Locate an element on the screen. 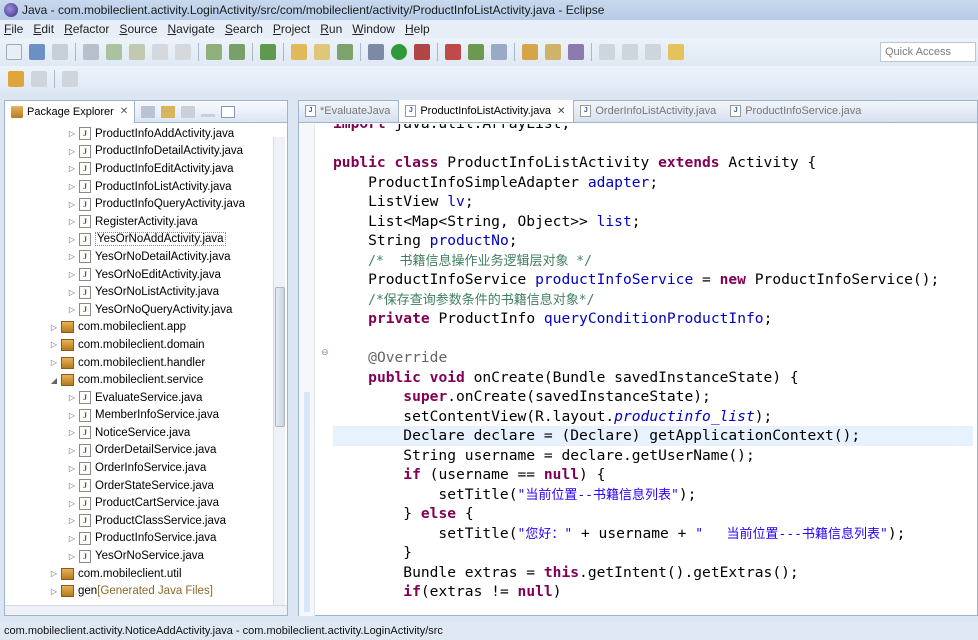  tree-file-item: ▷ J YesOrNoQueryActivity.java is located at coordinates (146, 310).